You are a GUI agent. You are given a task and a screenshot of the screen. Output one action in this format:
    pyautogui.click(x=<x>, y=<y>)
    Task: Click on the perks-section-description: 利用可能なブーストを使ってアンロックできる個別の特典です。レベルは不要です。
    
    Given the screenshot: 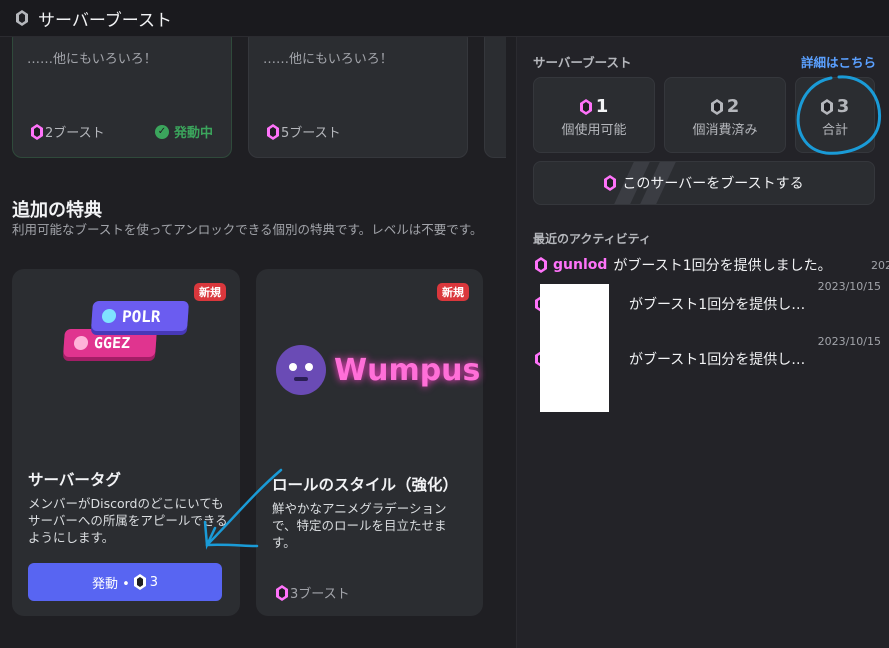 What is the action you would take?
    pyautogui.click(x=247, y=229)
    